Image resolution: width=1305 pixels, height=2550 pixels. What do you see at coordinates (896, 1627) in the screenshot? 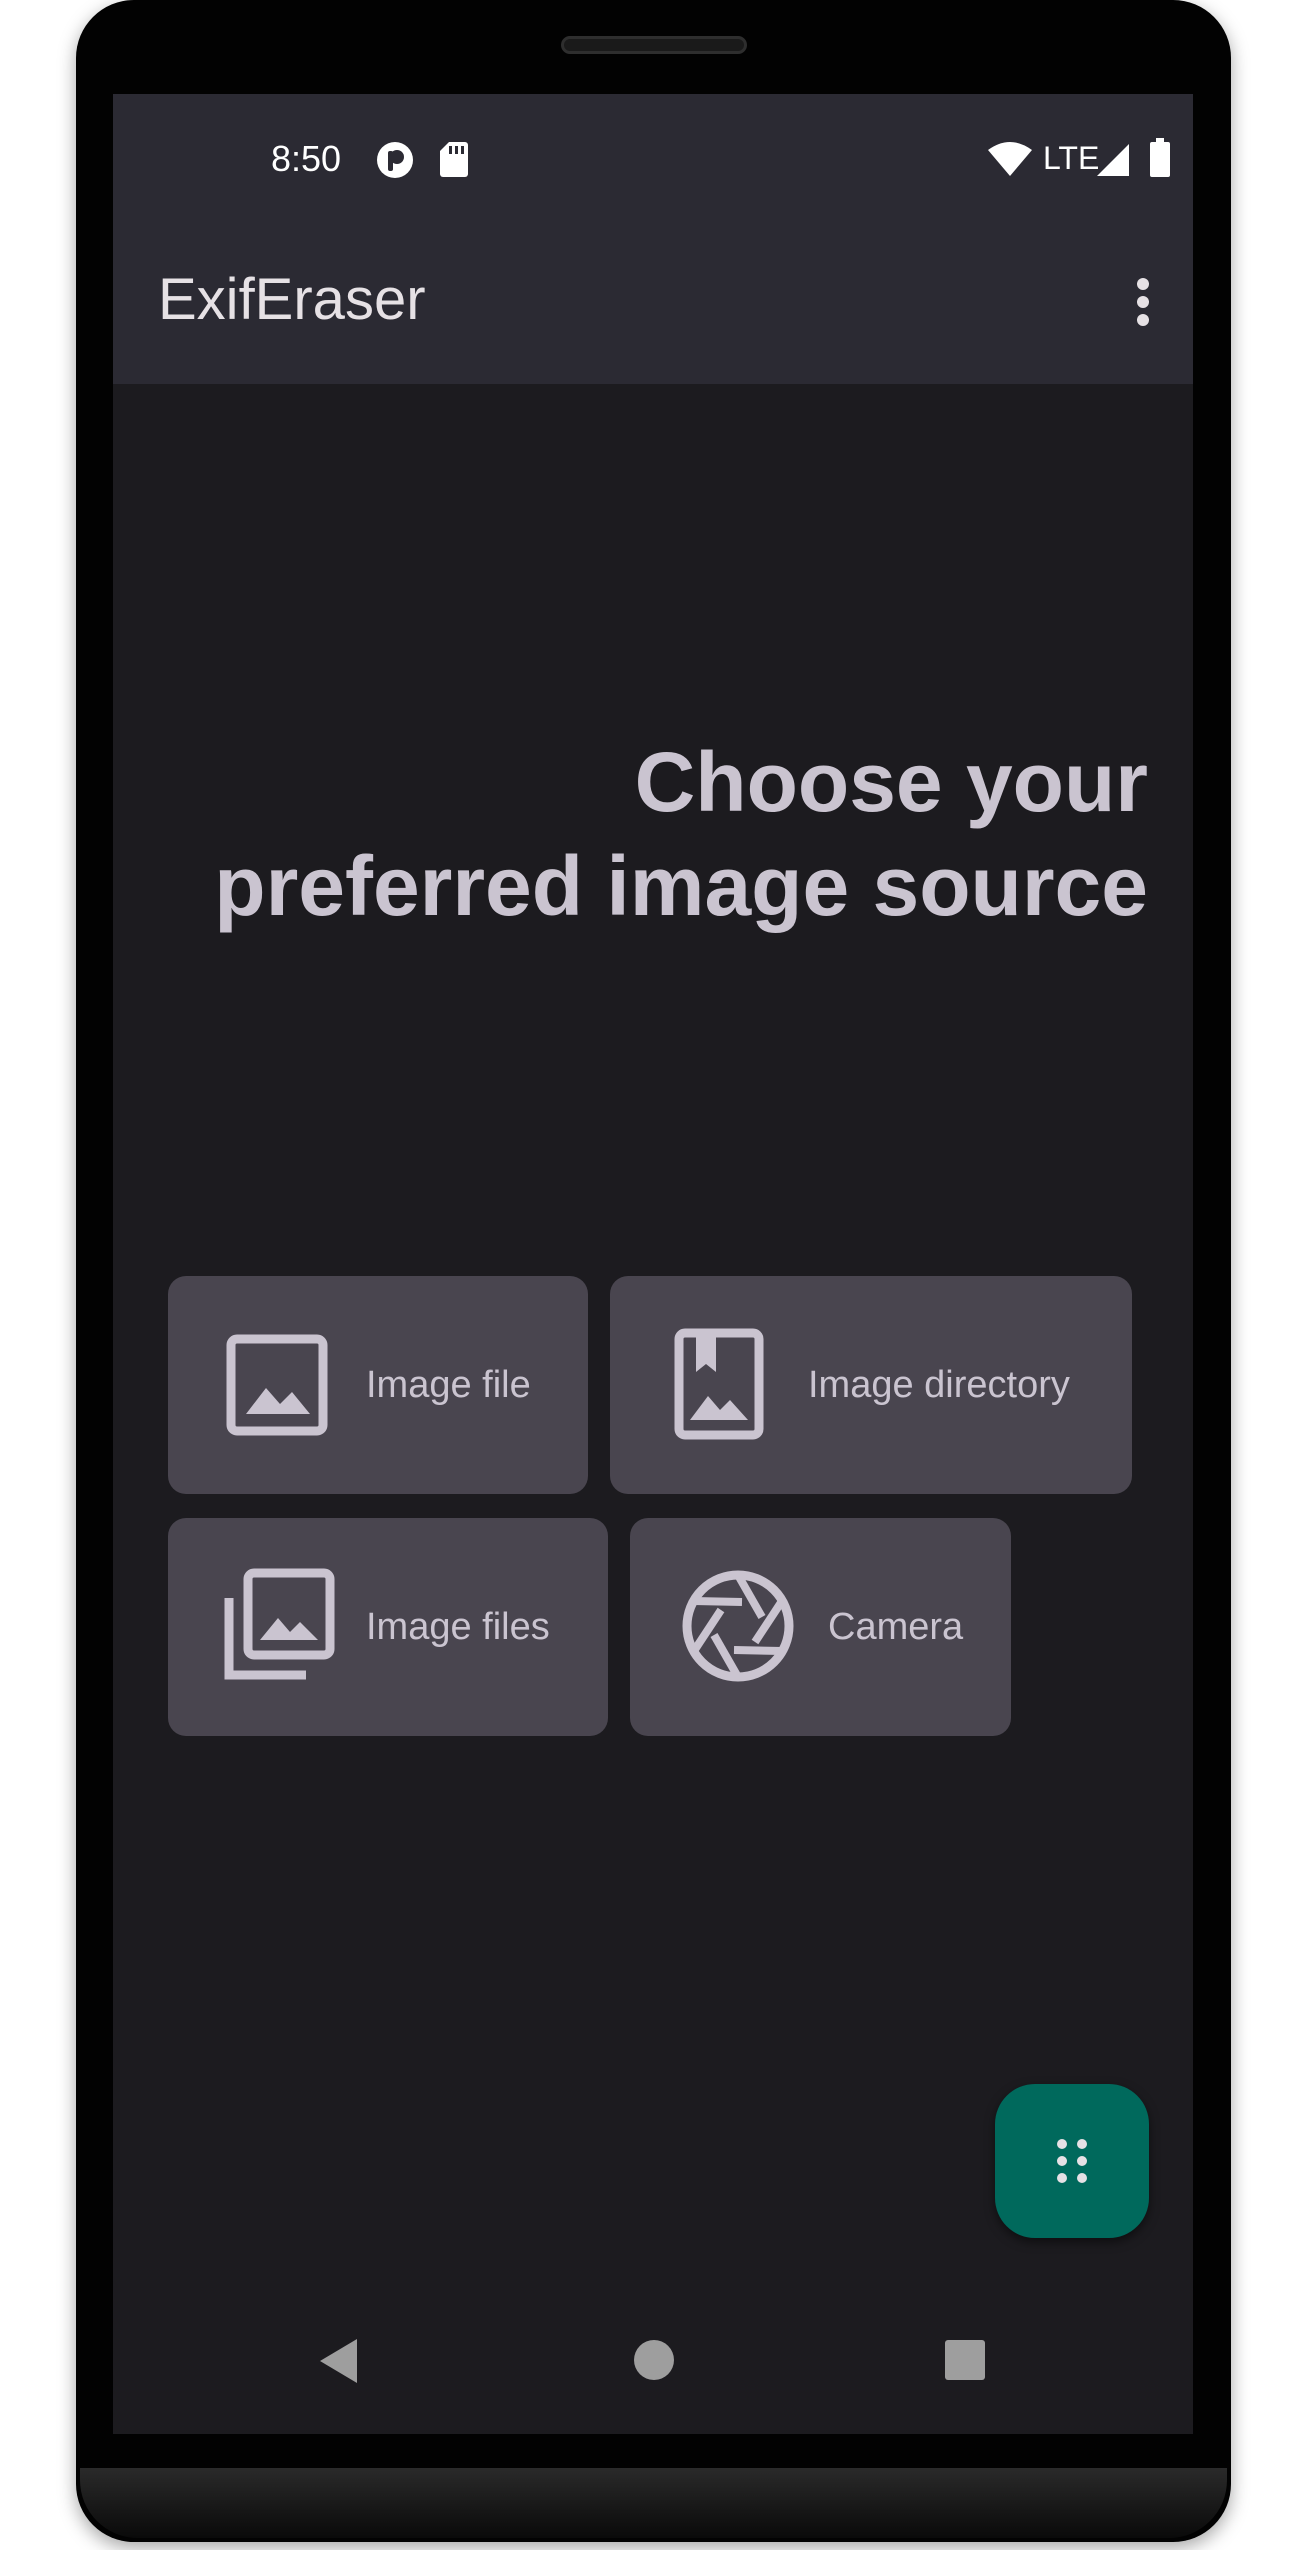
I see `camera-label: Camera` at bounding box center [896, 1627].